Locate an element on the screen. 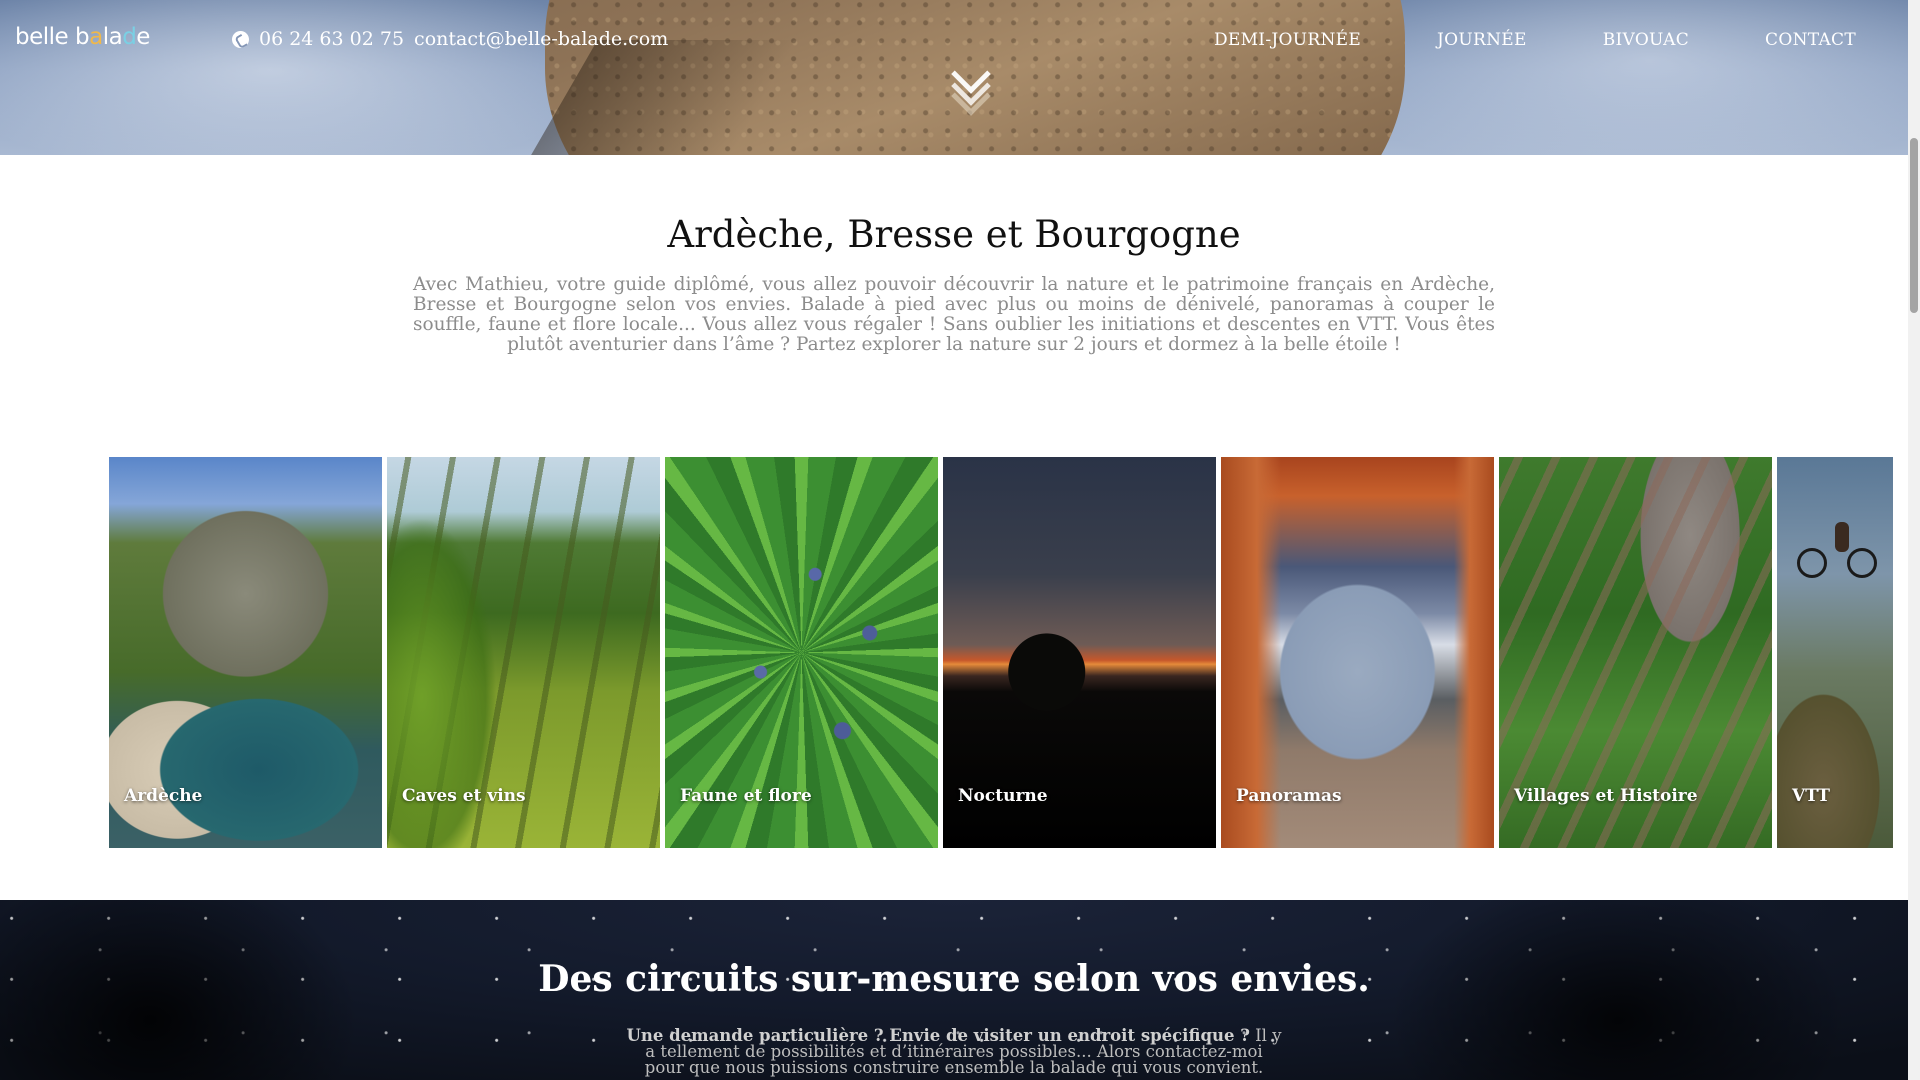  scrollbar-thumb is located at coordinates (1914, 225).